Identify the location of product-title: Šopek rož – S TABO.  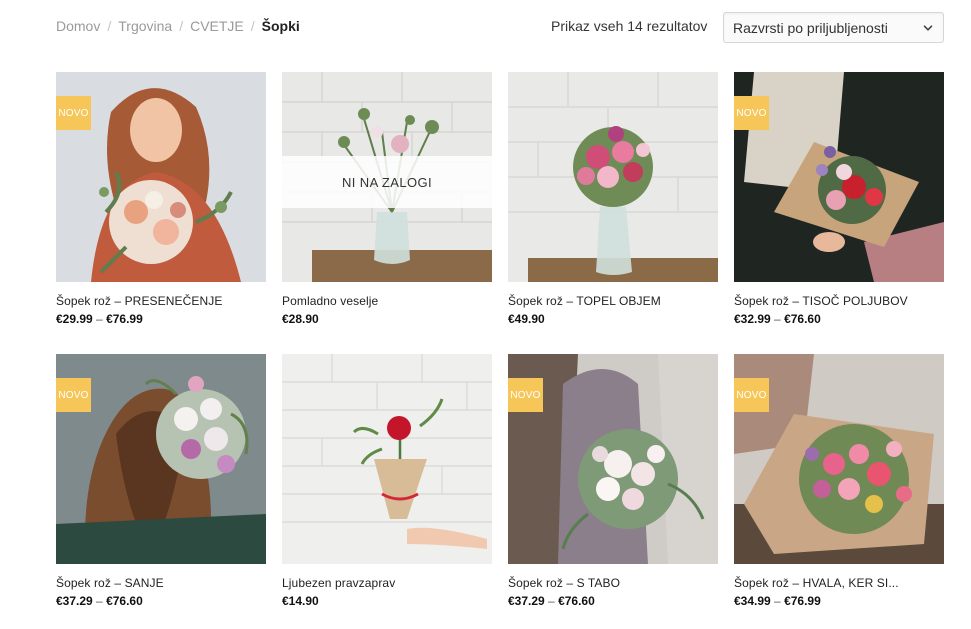
(613, 583).